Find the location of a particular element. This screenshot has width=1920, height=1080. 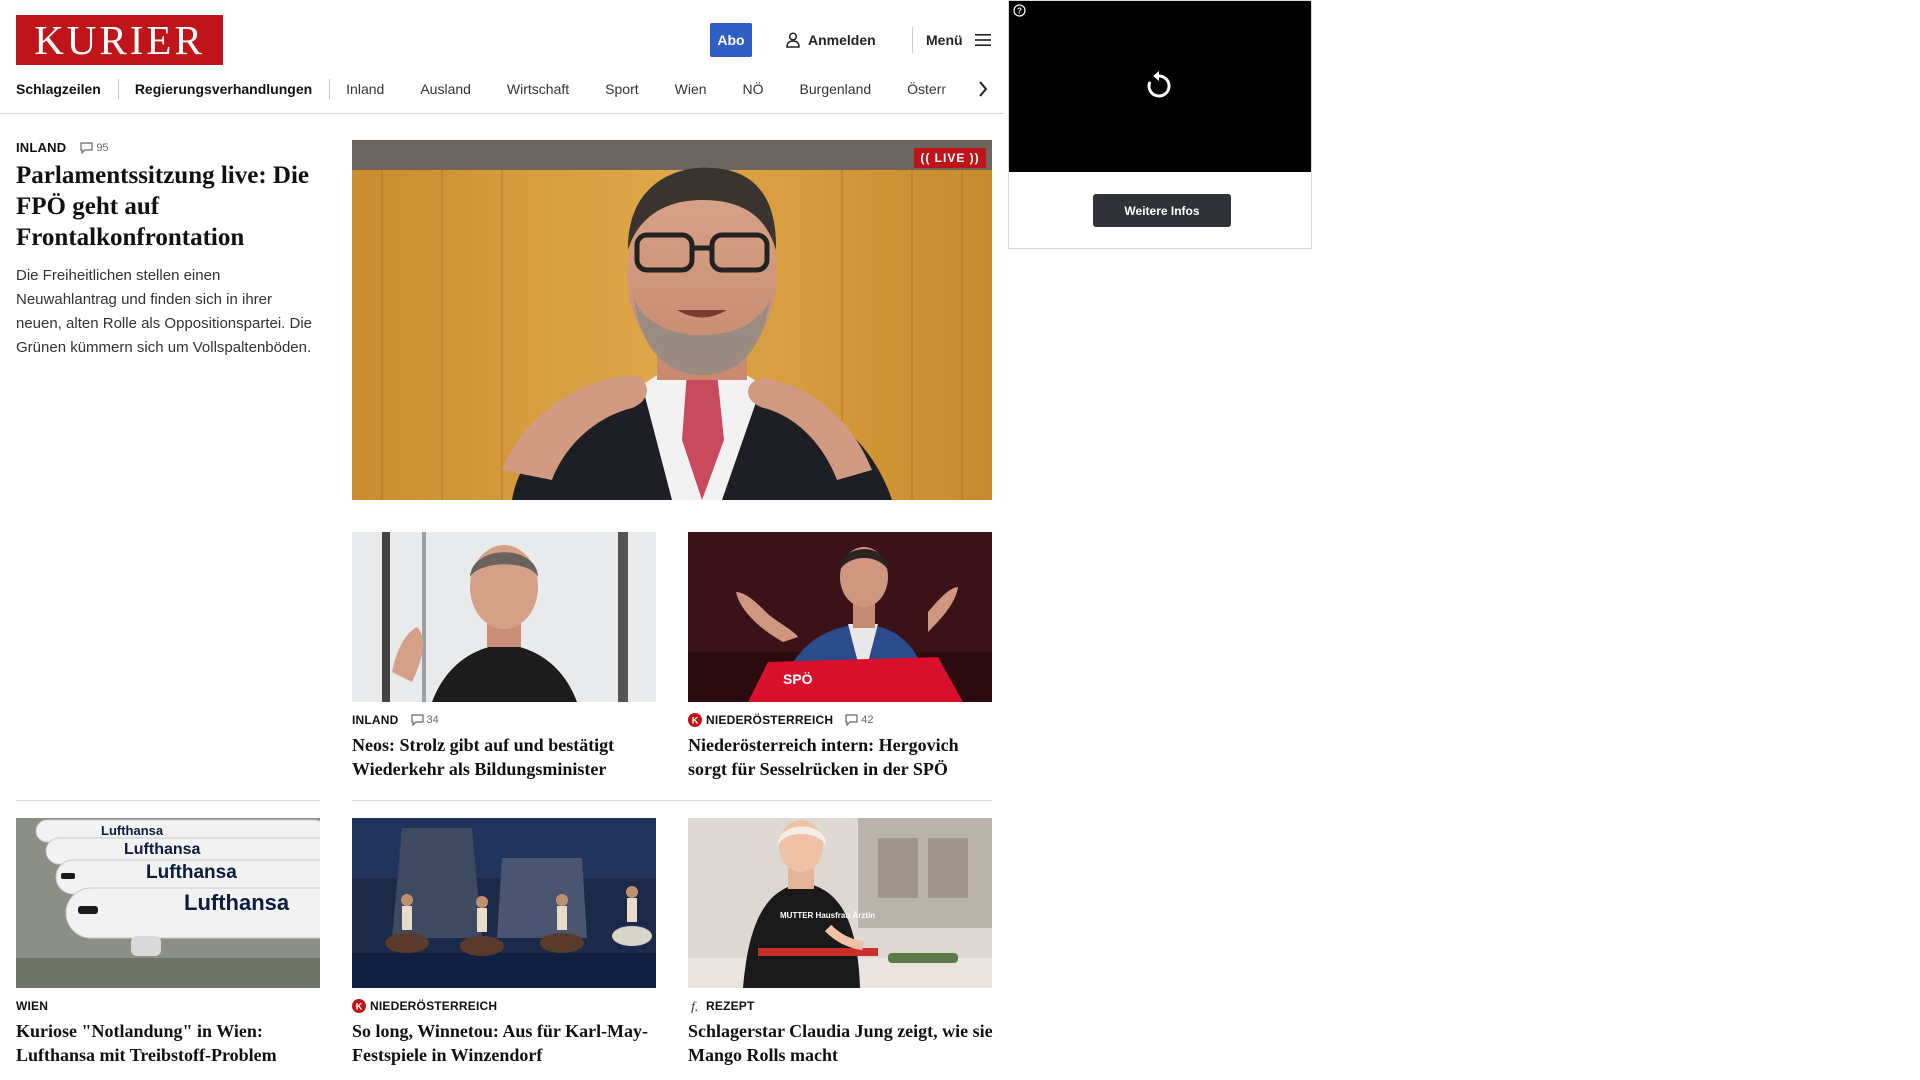

article-image-neos is located at coordinates (504, 617).